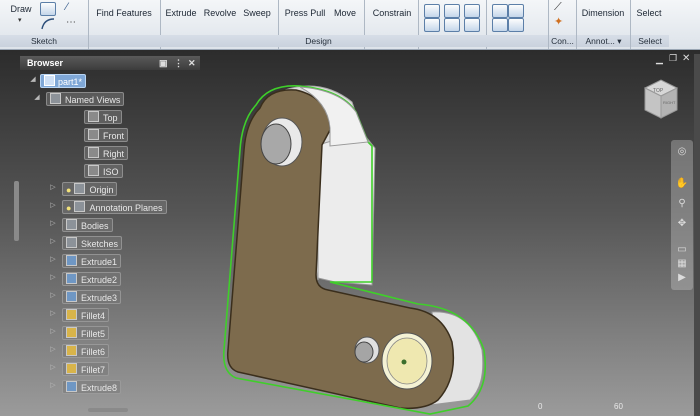 The image size is (700, 416). I want to click on look-icon: ▭, so click(682, 250).